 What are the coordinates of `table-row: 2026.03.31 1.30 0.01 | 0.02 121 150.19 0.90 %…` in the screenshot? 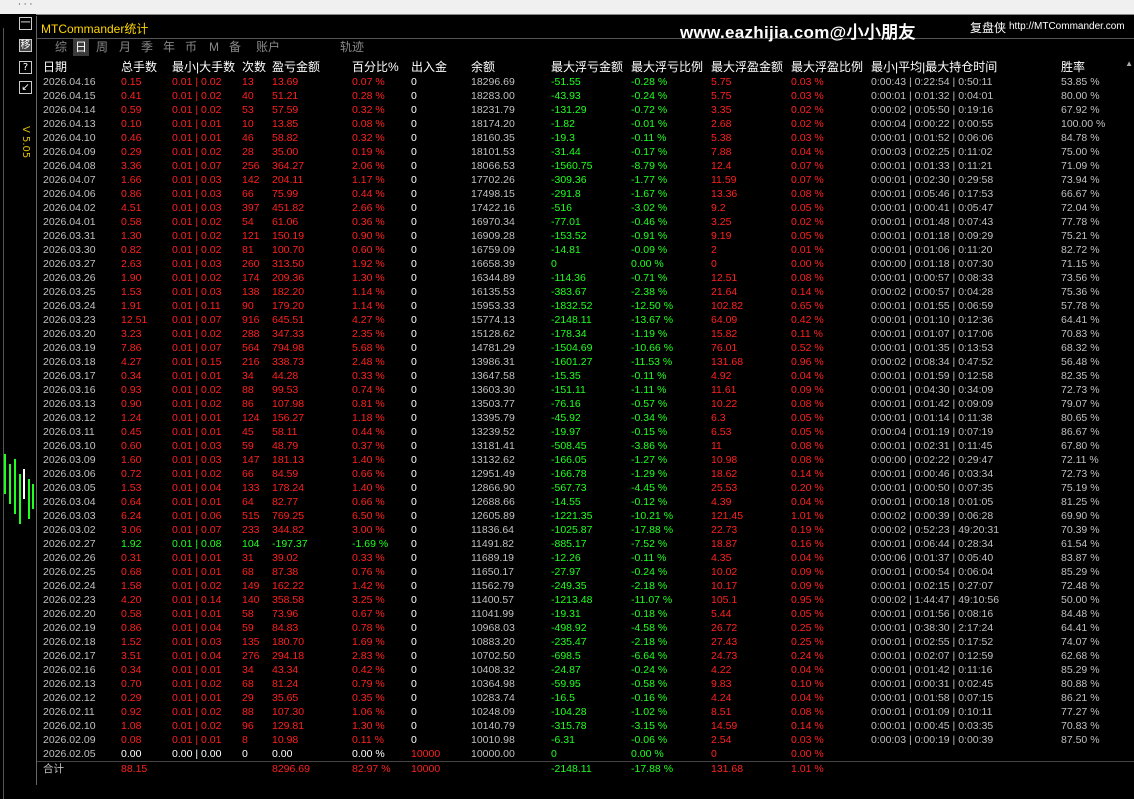 It's located at (585, 236).